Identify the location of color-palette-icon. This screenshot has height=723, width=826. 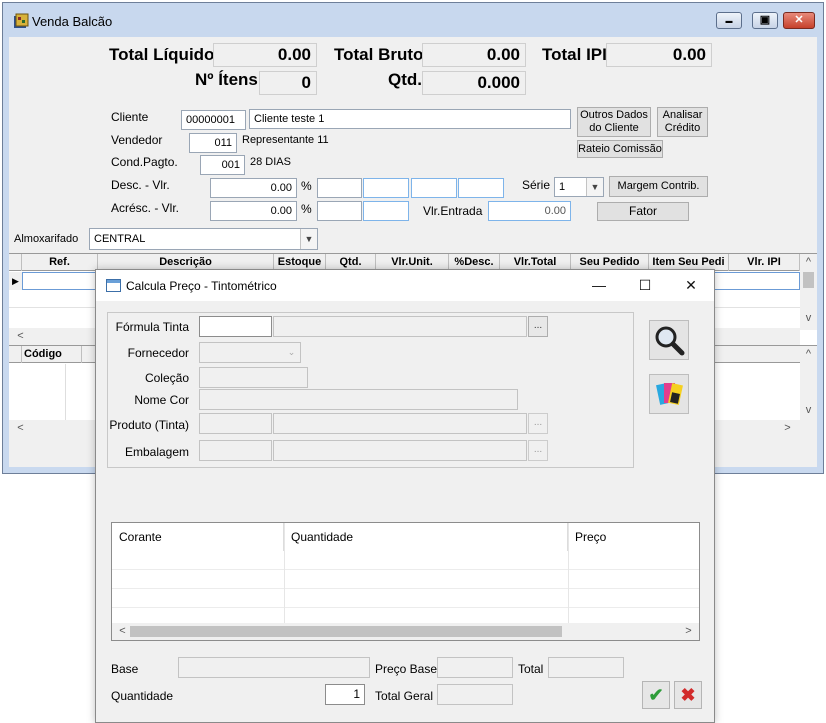
(669, 394).